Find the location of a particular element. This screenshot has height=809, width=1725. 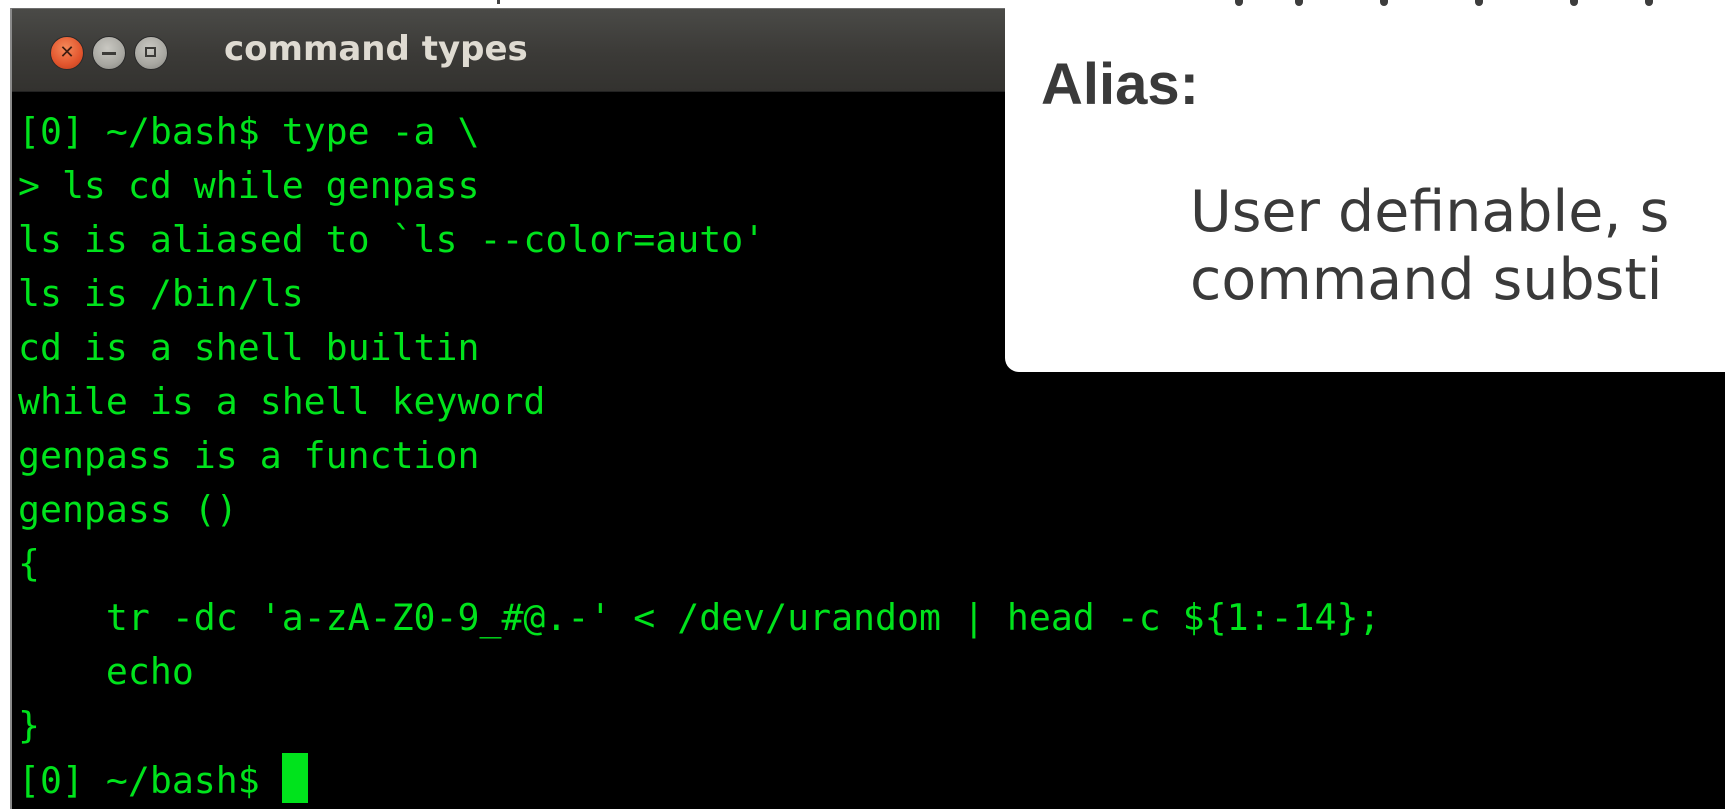

maximize-icon is located at coordinates (150, 52).